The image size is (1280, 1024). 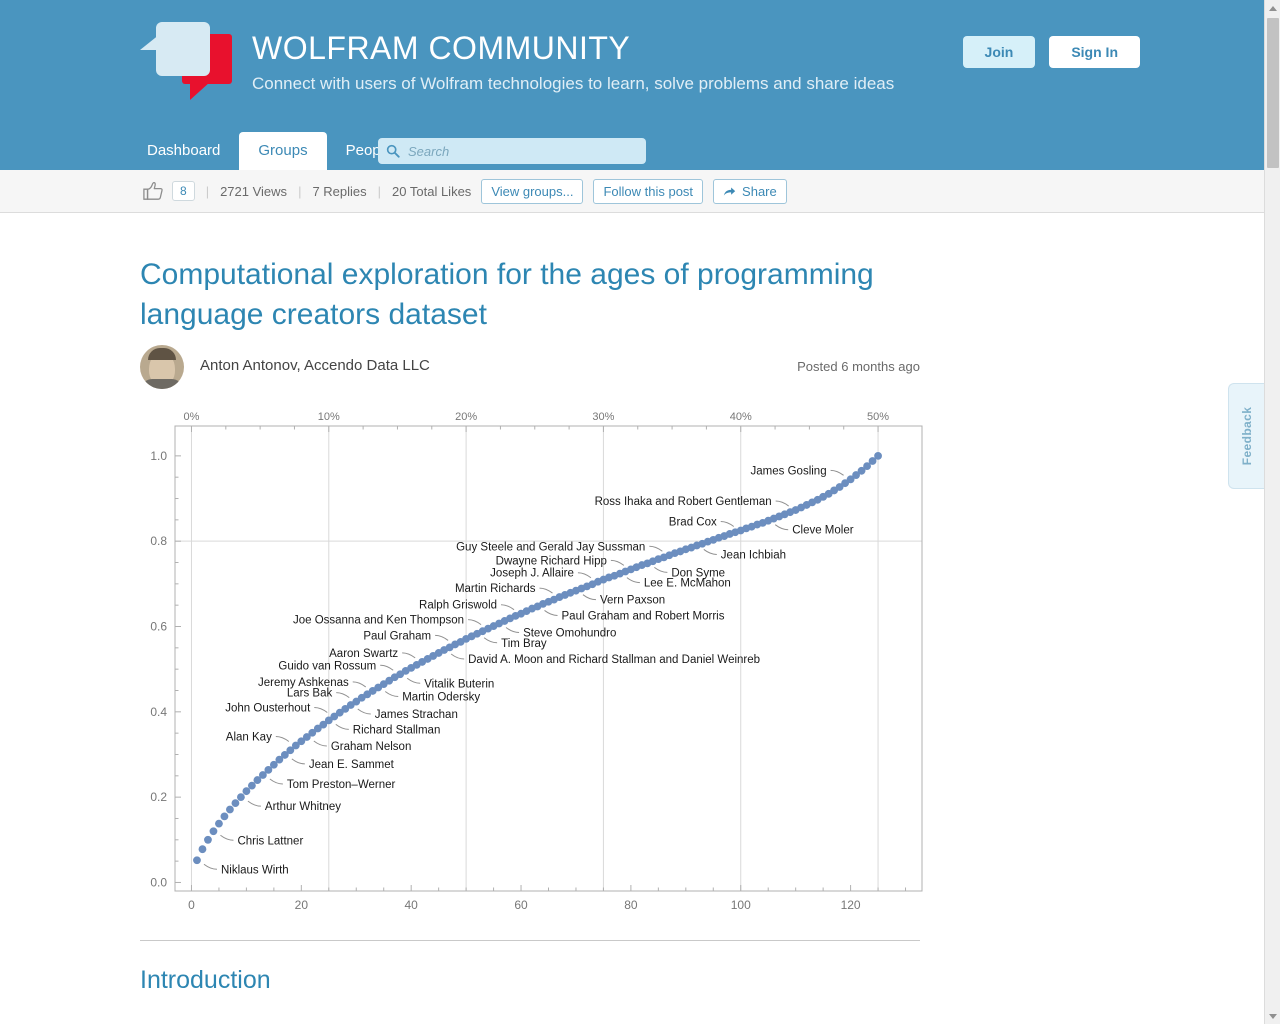 What do you see at coordinates (268, 709) in the screenshot?
I see `svg-text: John Ousterhout` at bounding box center [268, 709].